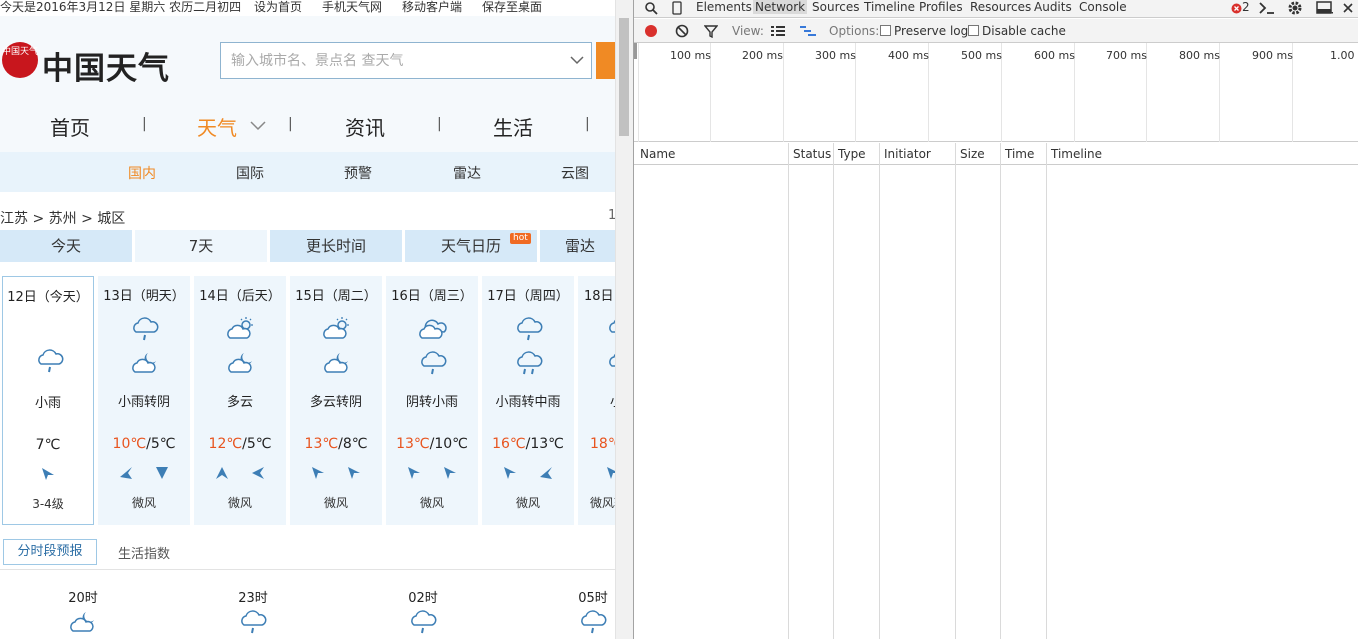  What do you see at coordinates (596, 400) in the screenshot?
I see `day-card: 18日（ 小 18℃ 微风转` at bounding box center [596, 400].